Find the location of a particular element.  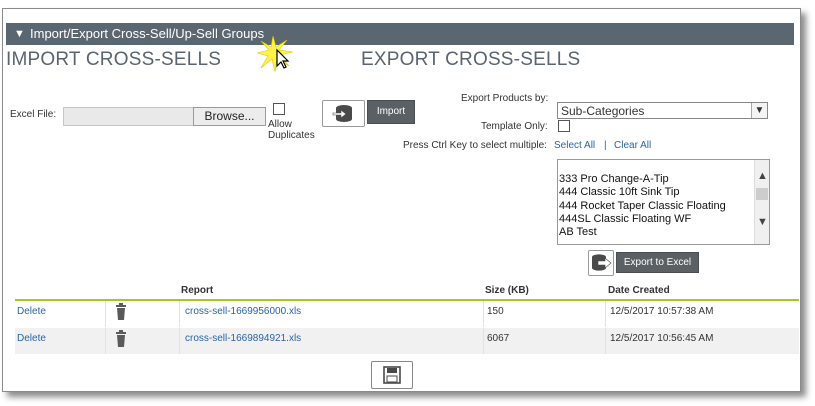

database-import-icon is located at coordinates (342, 113).